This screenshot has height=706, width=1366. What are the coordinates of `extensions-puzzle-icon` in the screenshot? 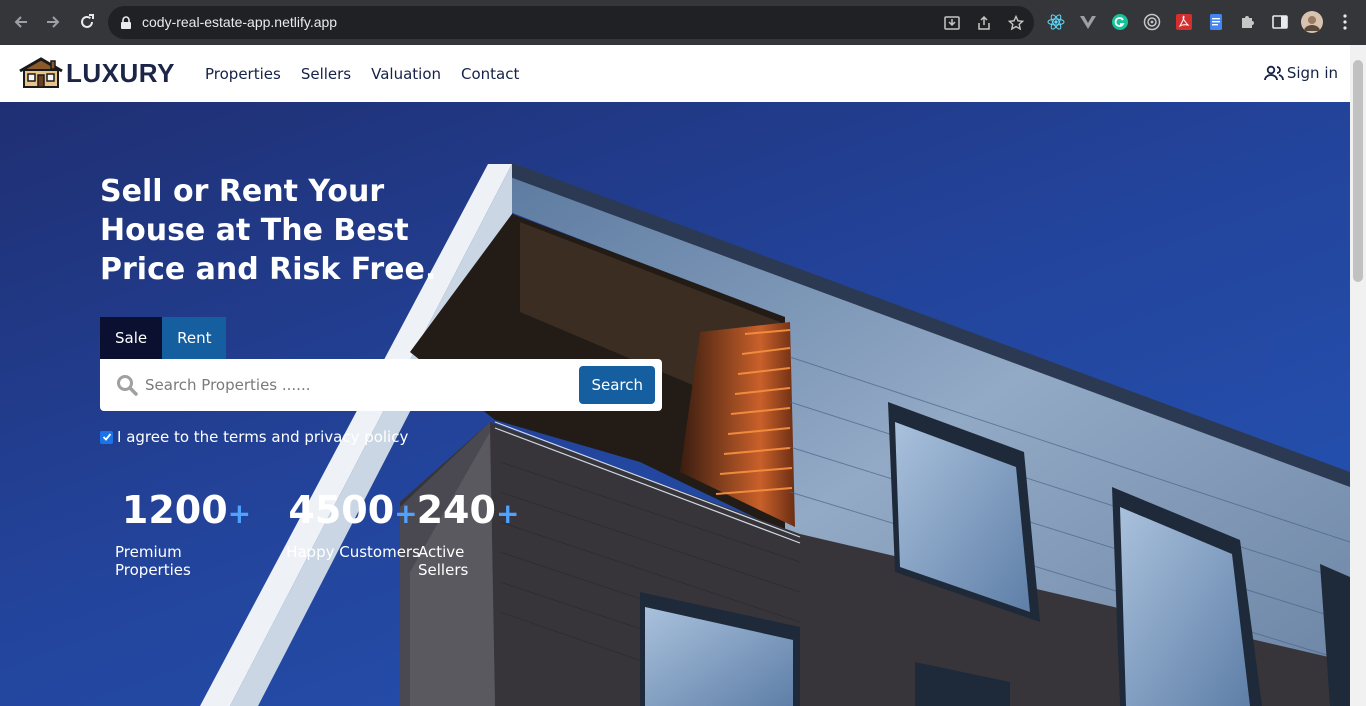 It's located at (1248, 22).